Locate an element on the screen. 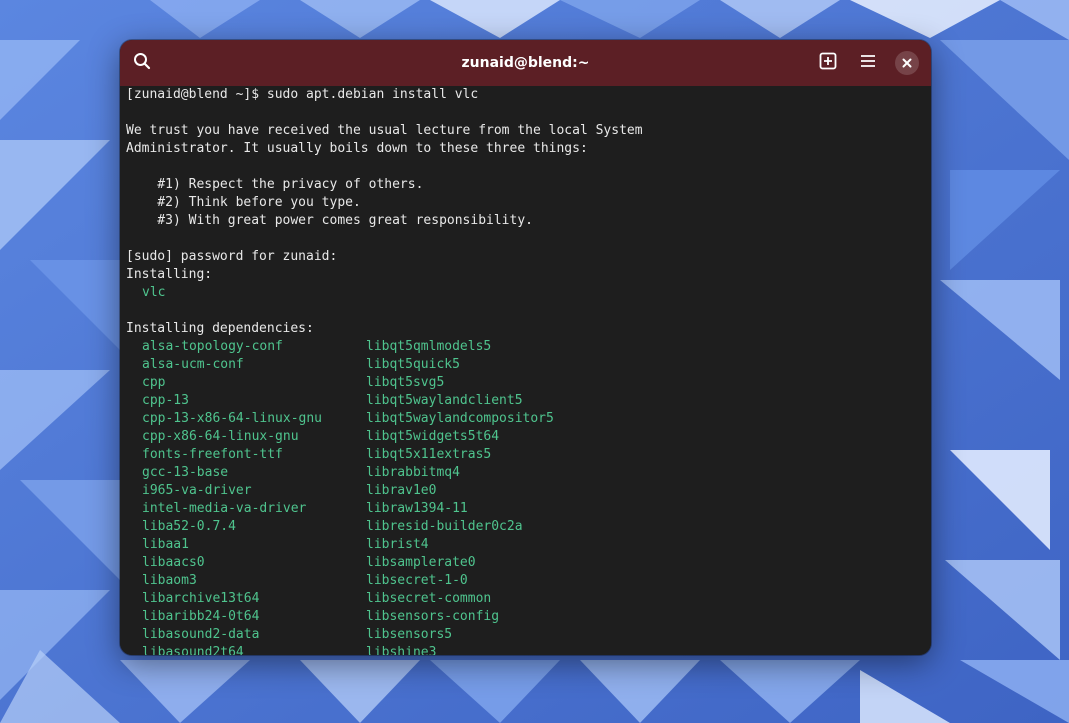  hamburger-menu-icon is located at coordinates (868, 63).